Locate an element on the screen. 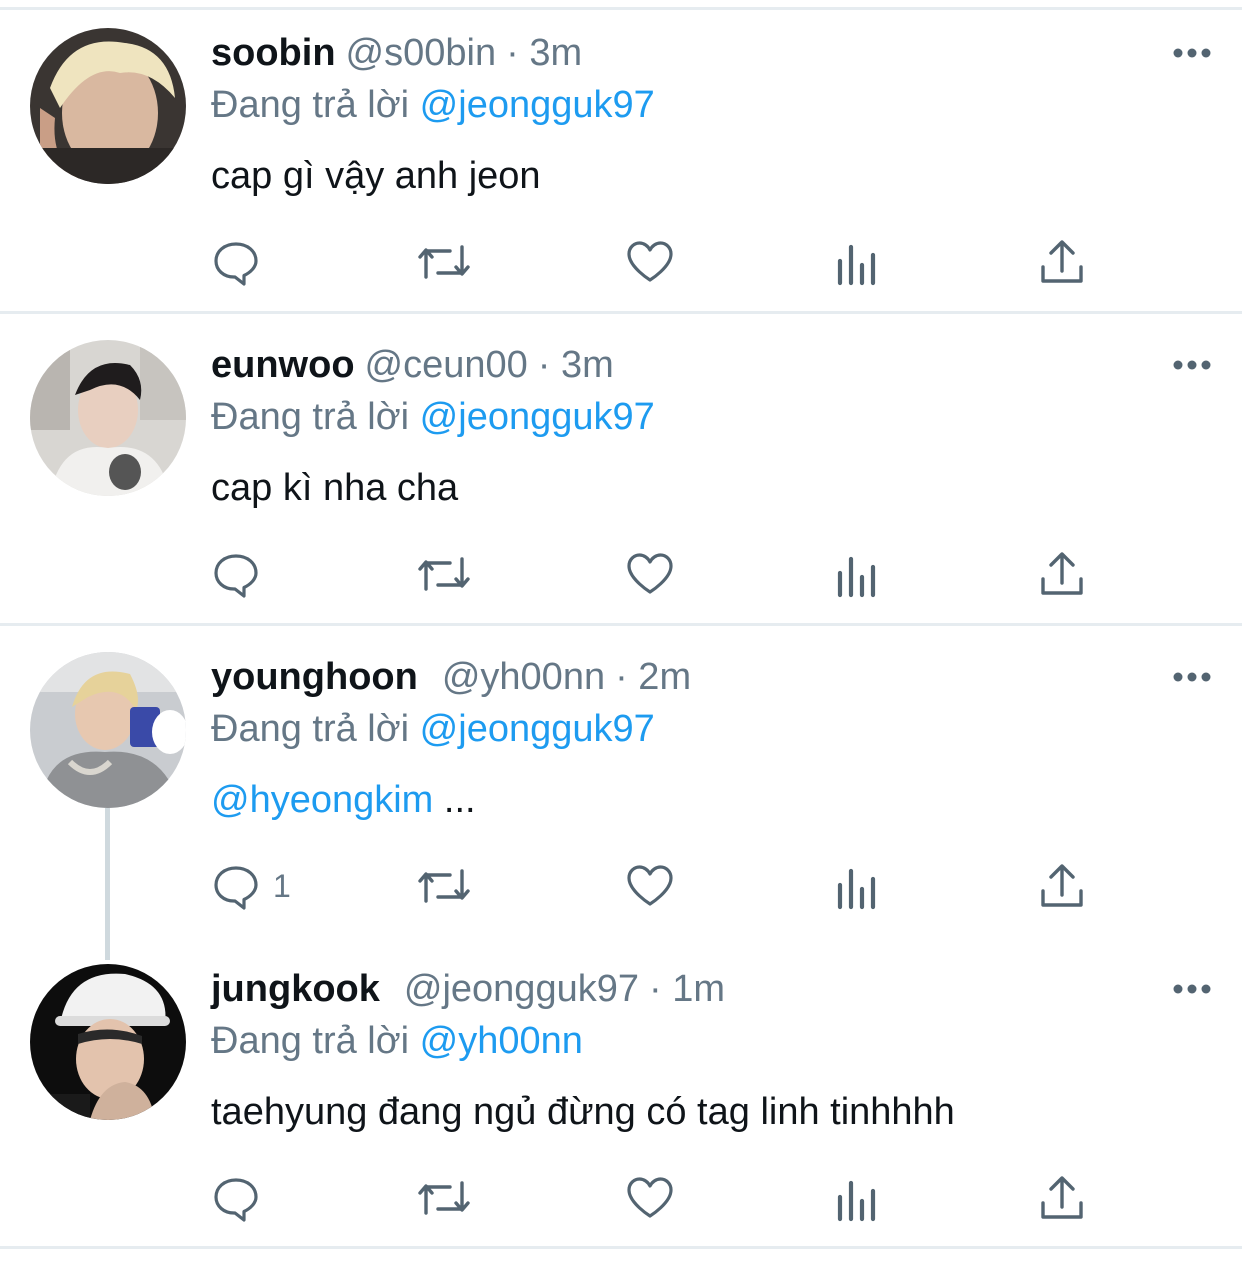 The image size is (1242, 1264). reply-button: 1 is located at coordinates (251, 886).